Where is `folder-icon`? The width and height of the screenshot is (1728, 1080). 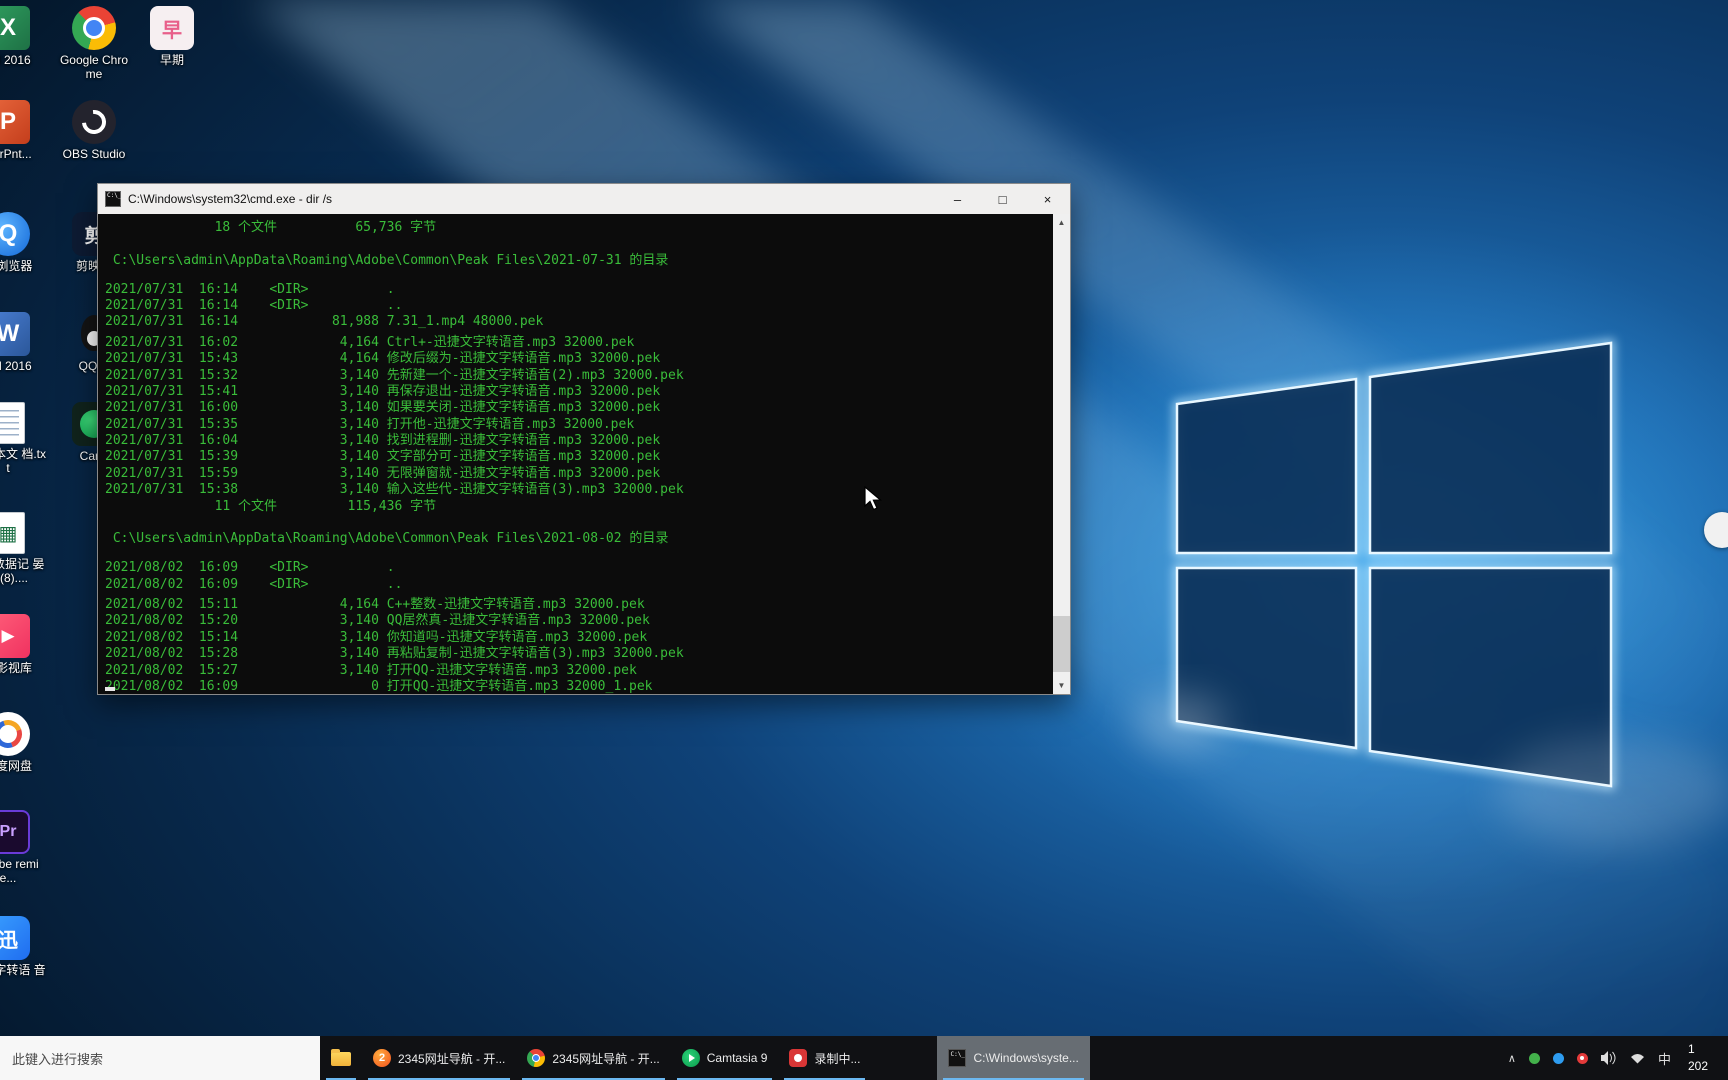 folder-icon is located at coordinates (341, 1057).